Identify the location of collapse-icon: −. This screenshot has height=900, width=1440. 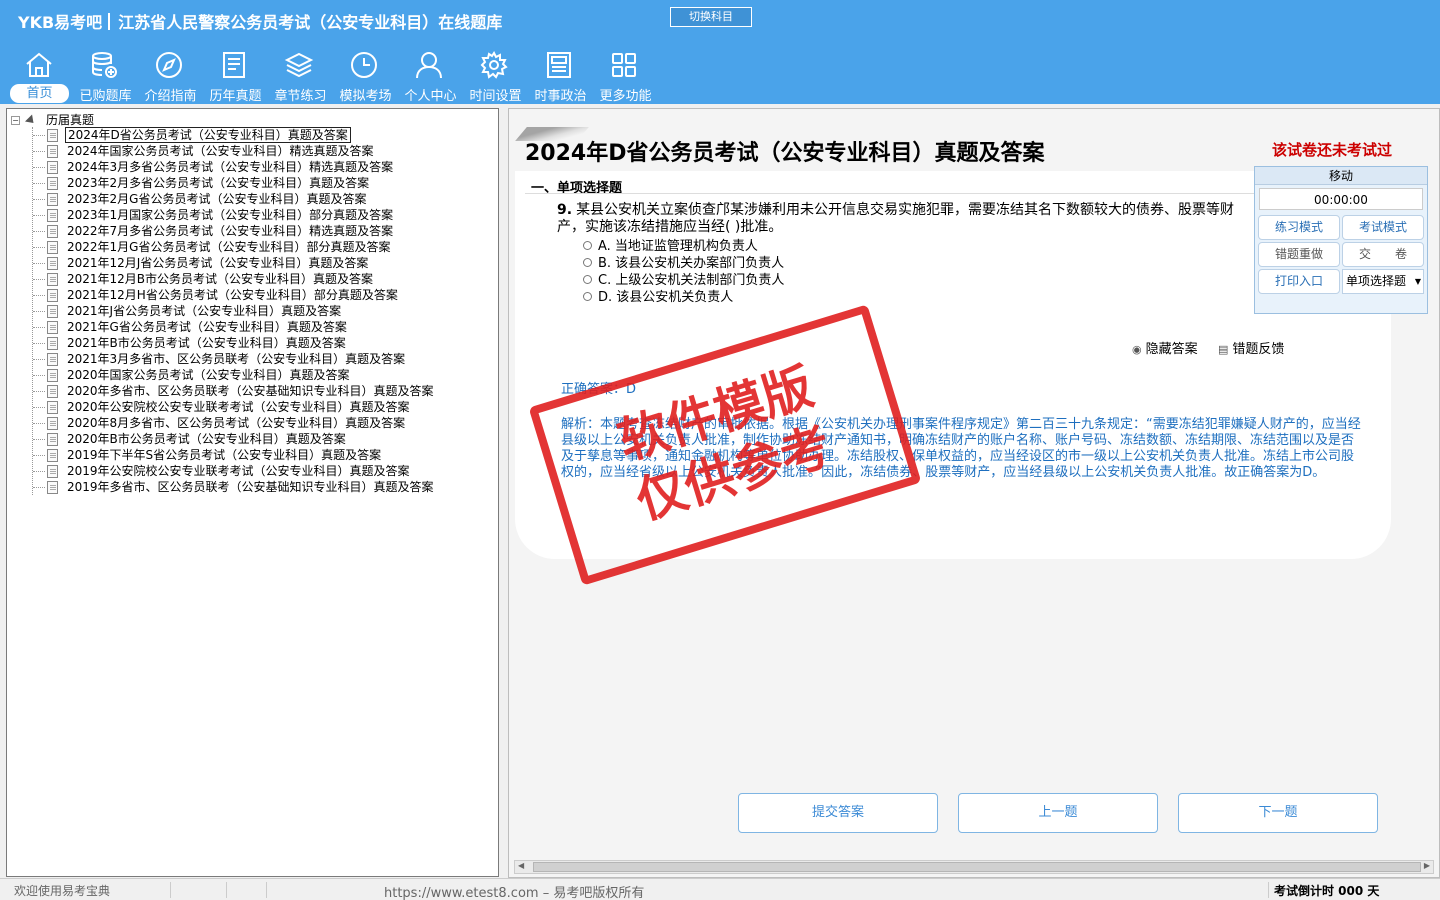
(15, 120).